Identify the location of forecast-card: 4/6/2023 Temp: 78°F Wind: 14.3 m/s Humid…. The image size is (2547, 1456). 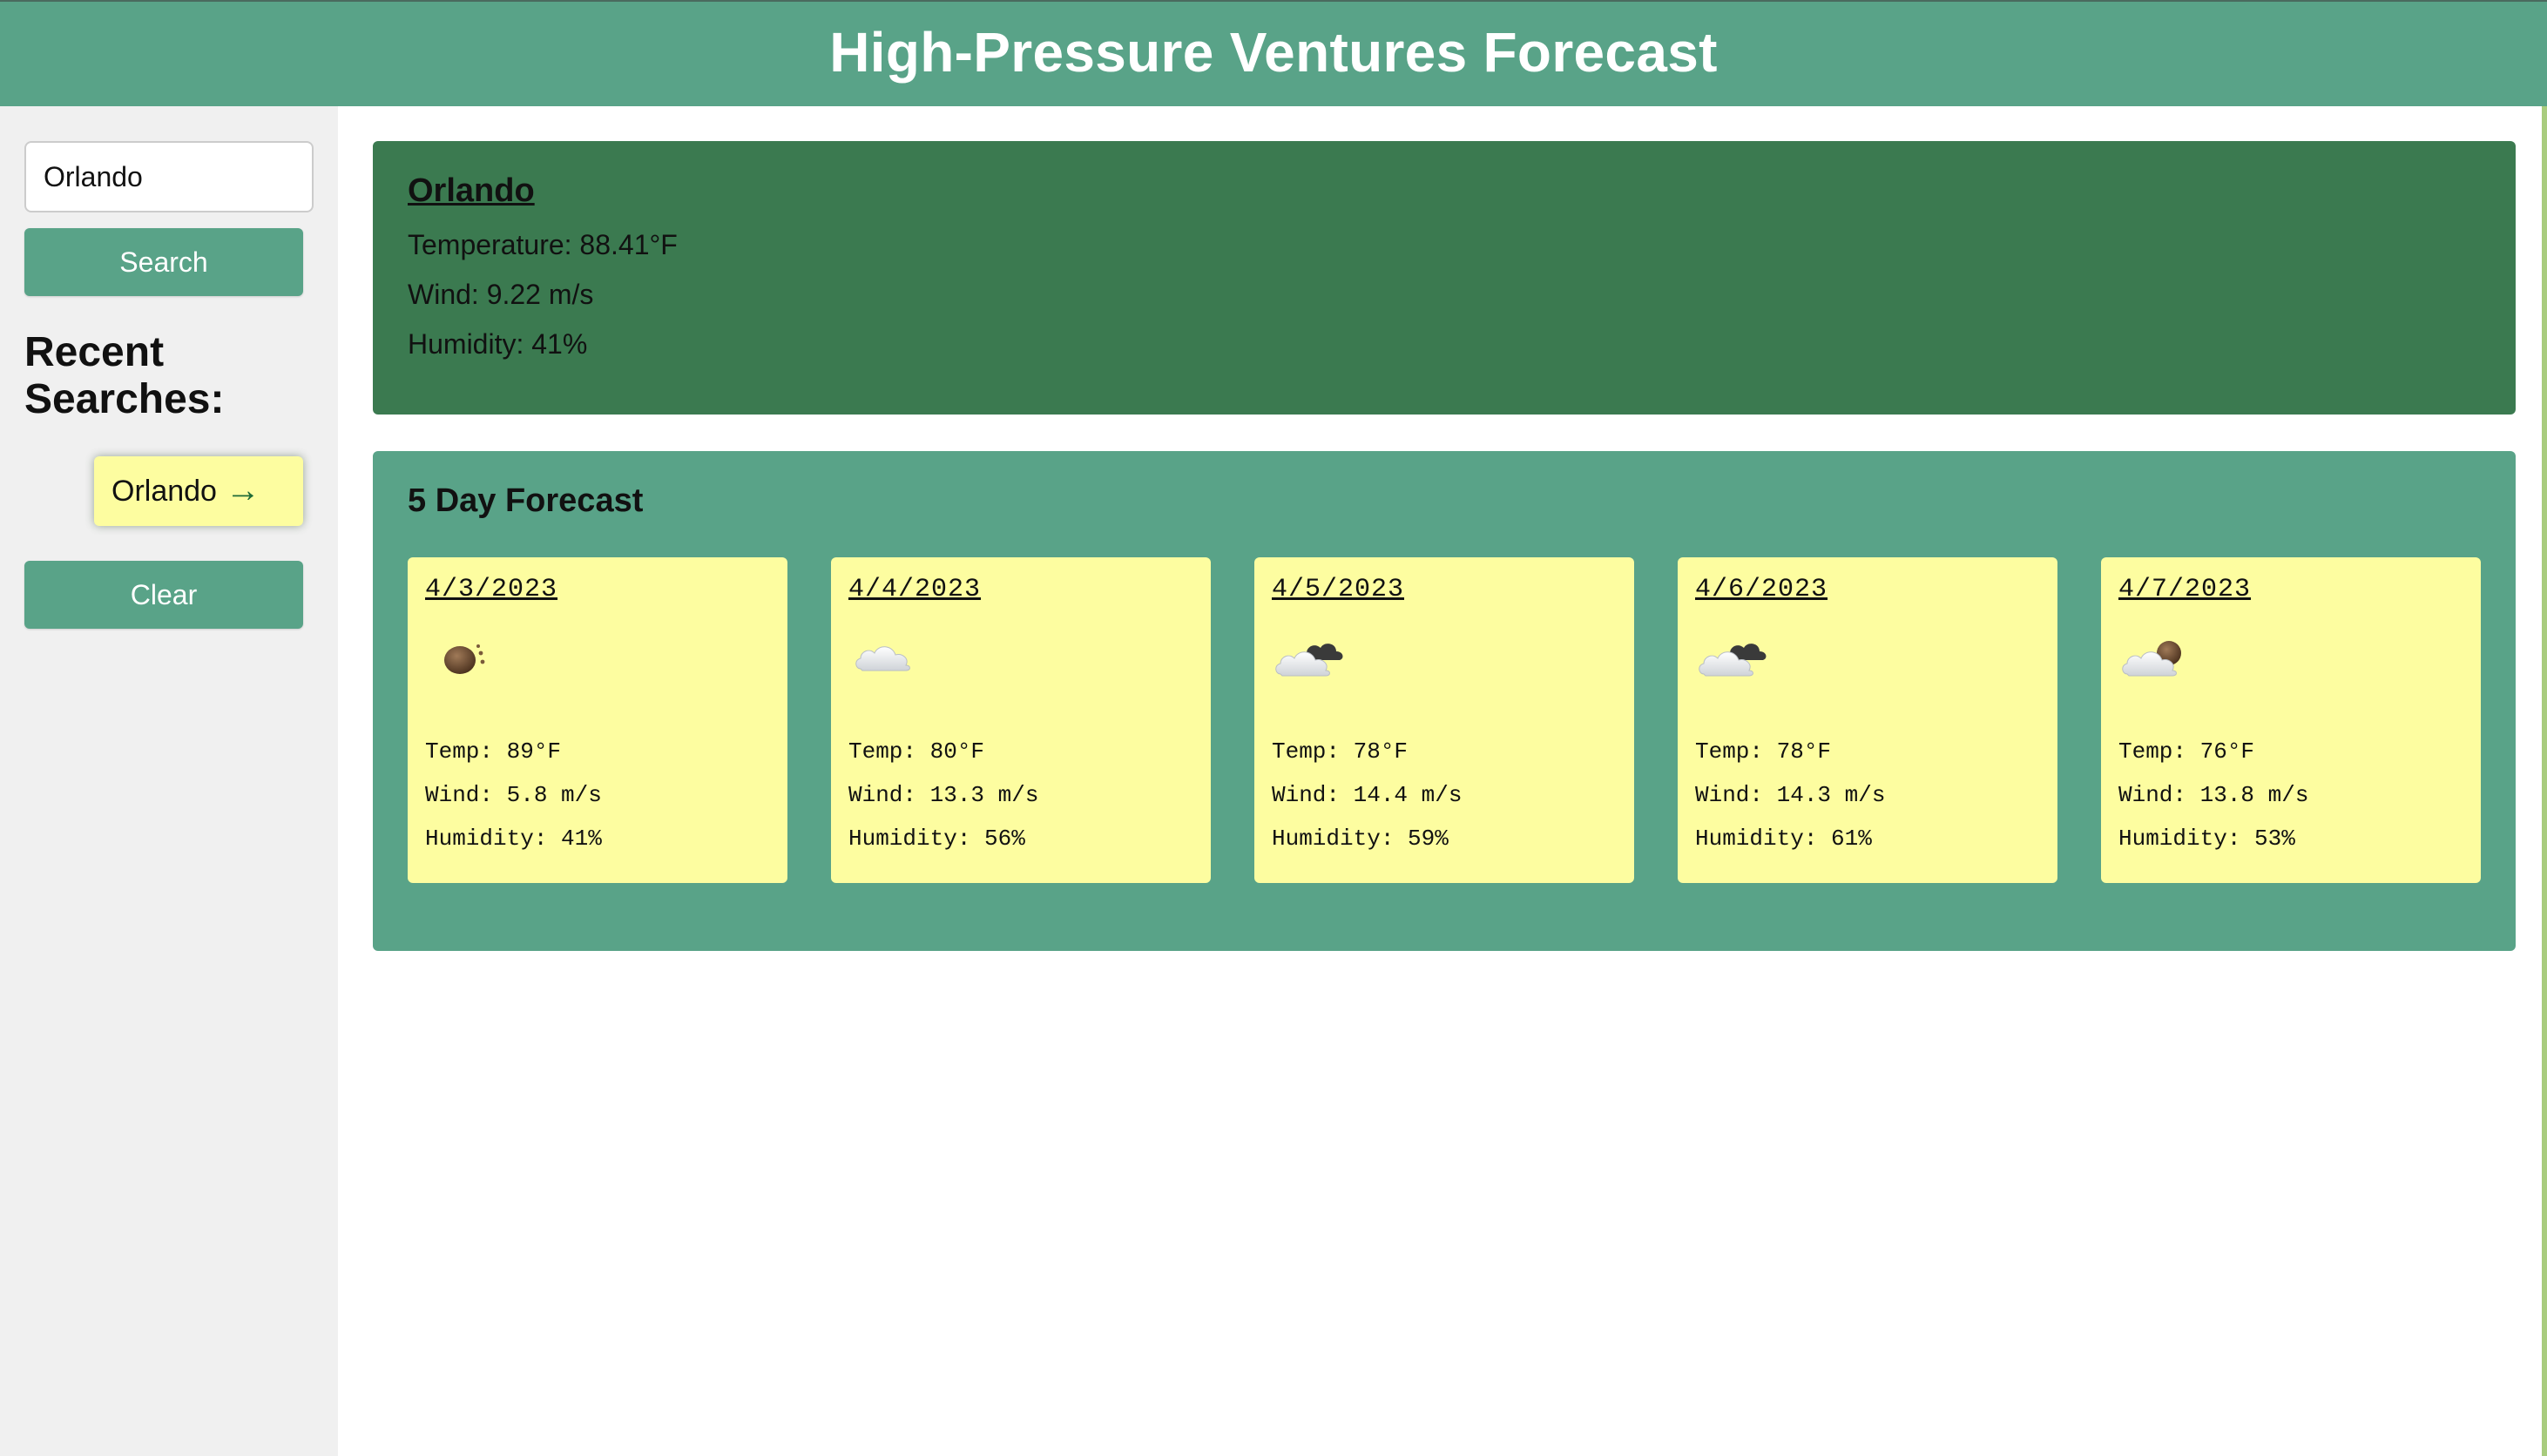
(1868, 720).